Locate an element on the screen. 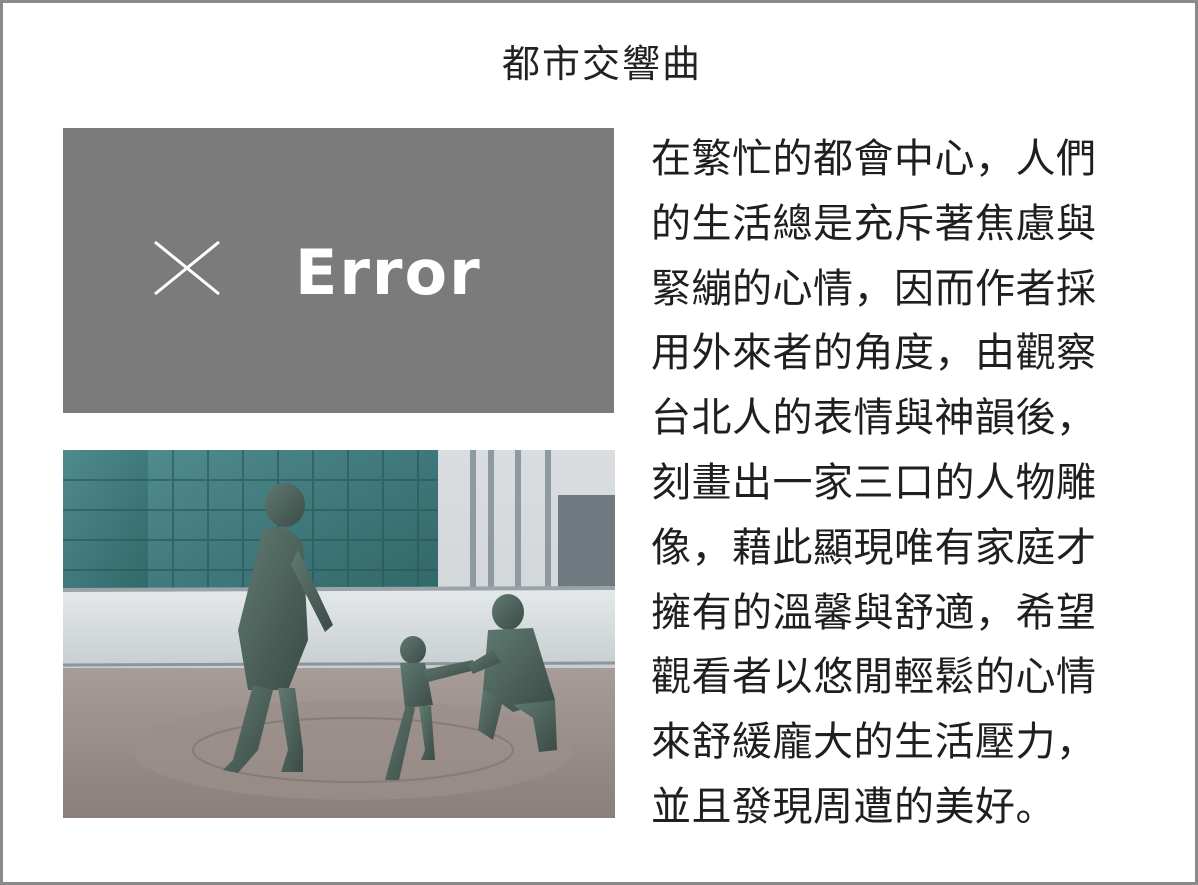  page-title: 都市交響曲 is located at coordinates (601, 64).